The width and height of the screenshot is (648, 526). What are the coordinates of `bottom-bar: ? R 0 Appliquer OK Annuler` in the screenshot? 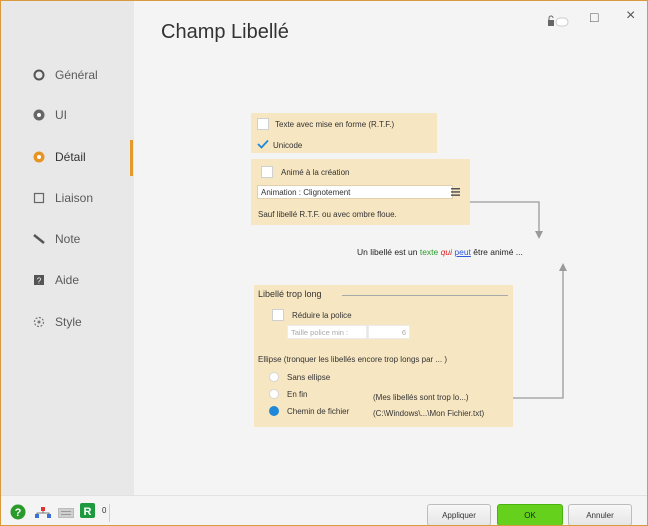 It's located at (324, 510).